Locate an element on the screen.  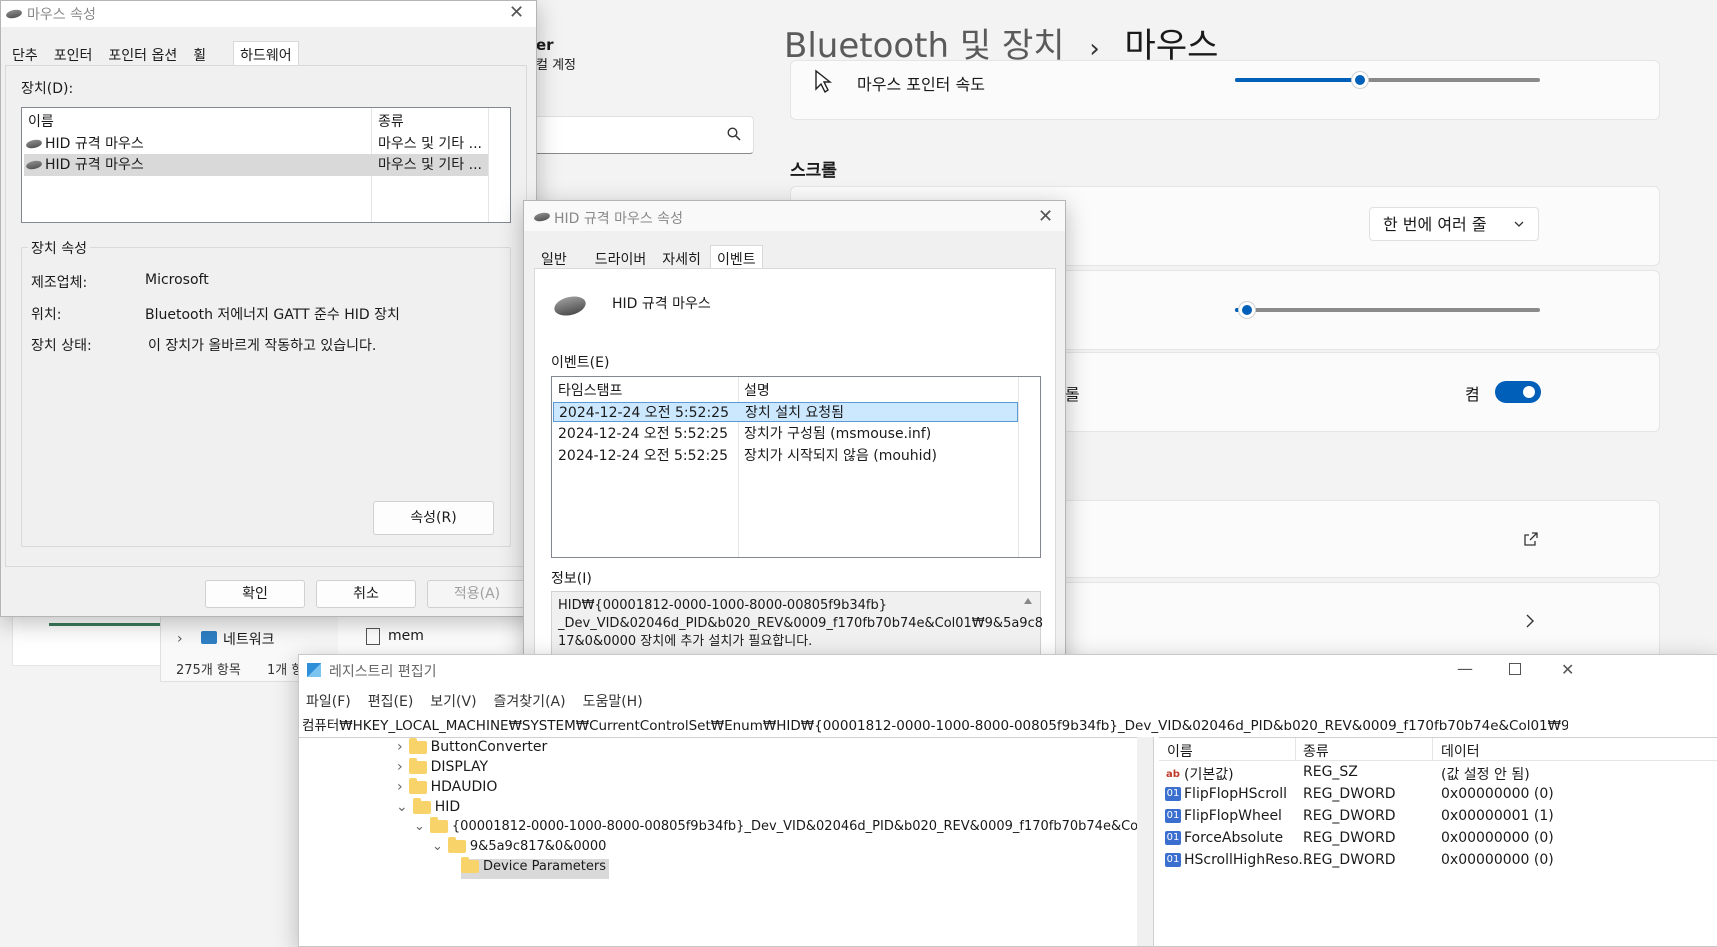
value-name: ForceAbsolute is located at coordinates (1234, 838).